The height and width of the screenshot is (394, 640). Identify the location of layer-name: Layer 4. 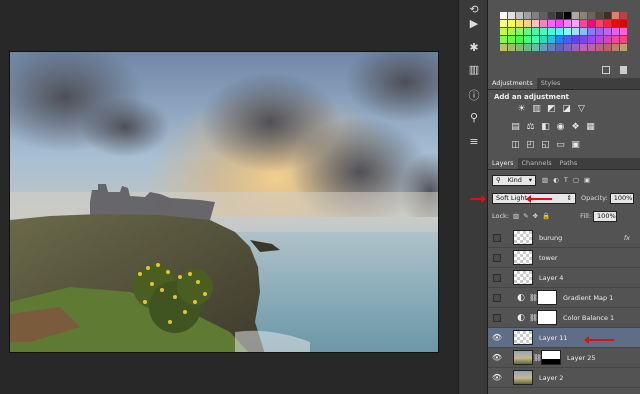
(589, 278).